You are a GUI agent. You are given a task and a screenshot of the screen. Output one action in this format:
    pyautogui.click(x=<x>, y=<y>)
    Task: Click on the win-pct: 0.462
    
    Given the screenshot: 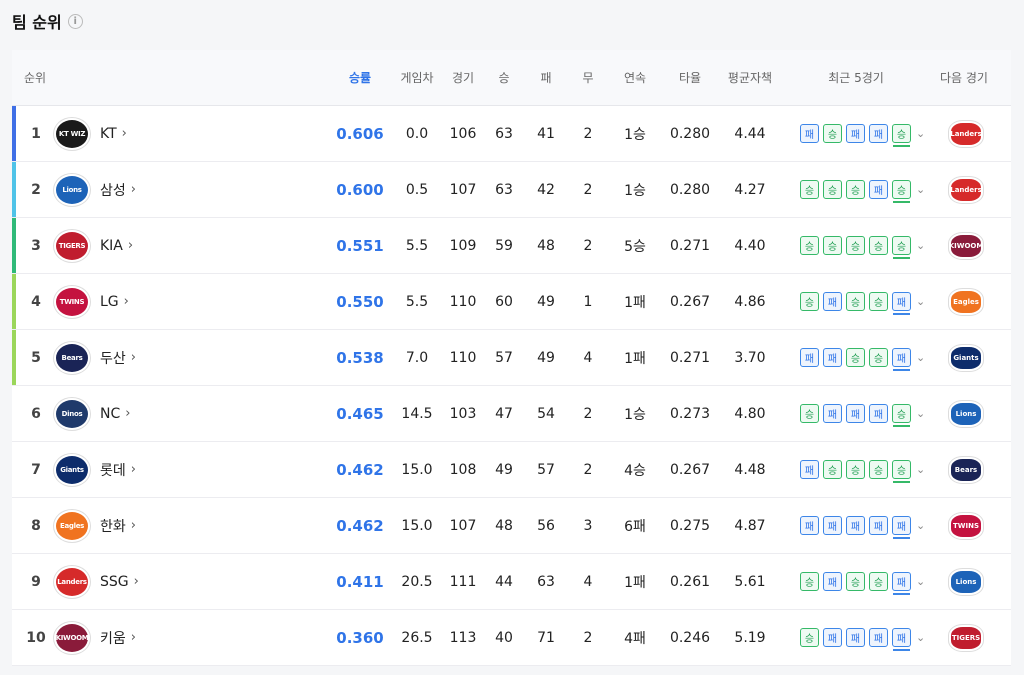 What is the action you would take?
    pyautogui.click(x=360, y=469)
    